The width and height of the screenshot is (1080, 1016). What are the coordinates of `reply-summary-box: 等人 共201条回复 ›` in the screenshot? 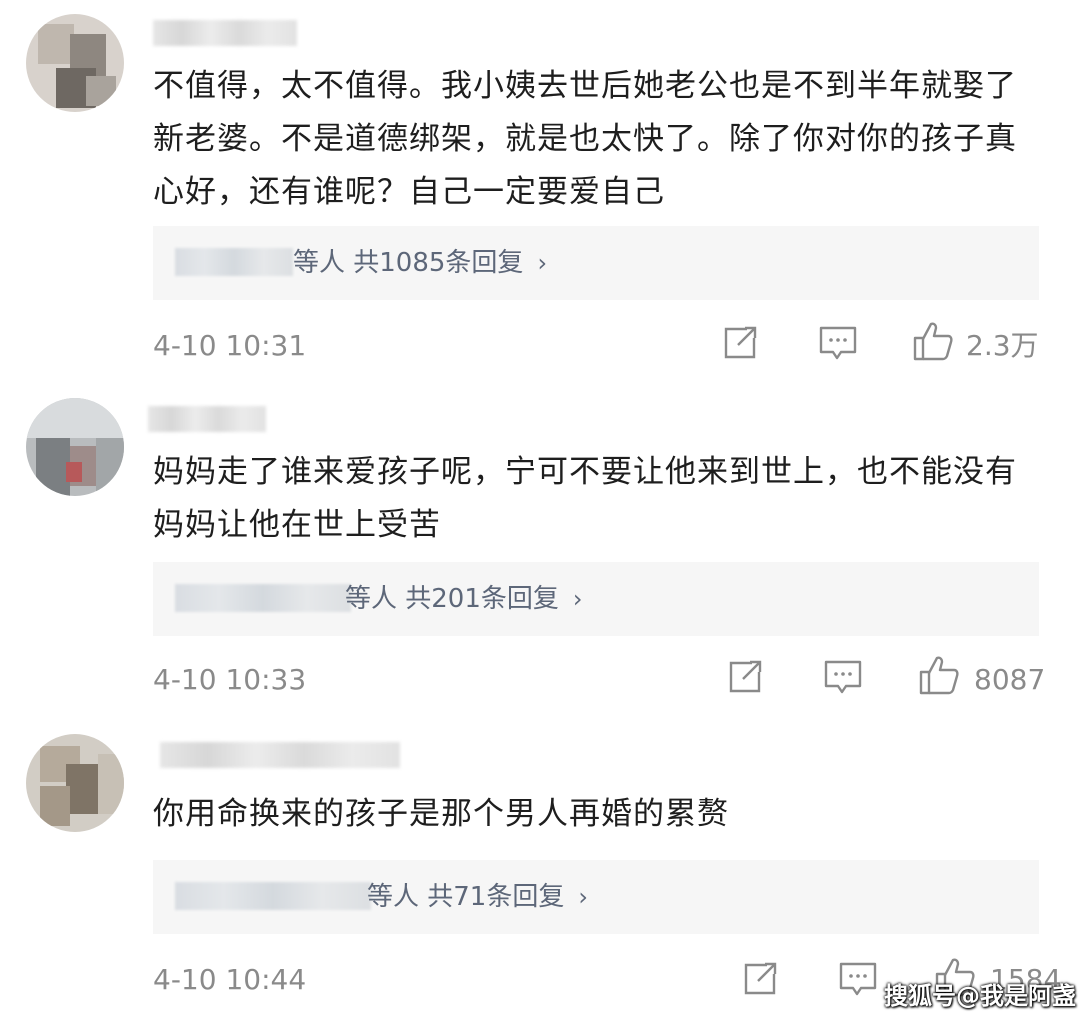 It's located at (596, 599).